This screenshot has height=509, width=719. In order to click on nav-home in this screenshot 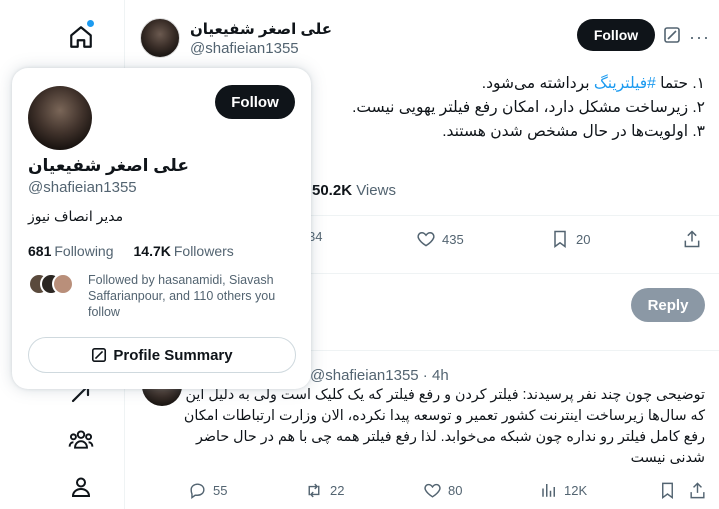, I will do `click(81, 37)`.